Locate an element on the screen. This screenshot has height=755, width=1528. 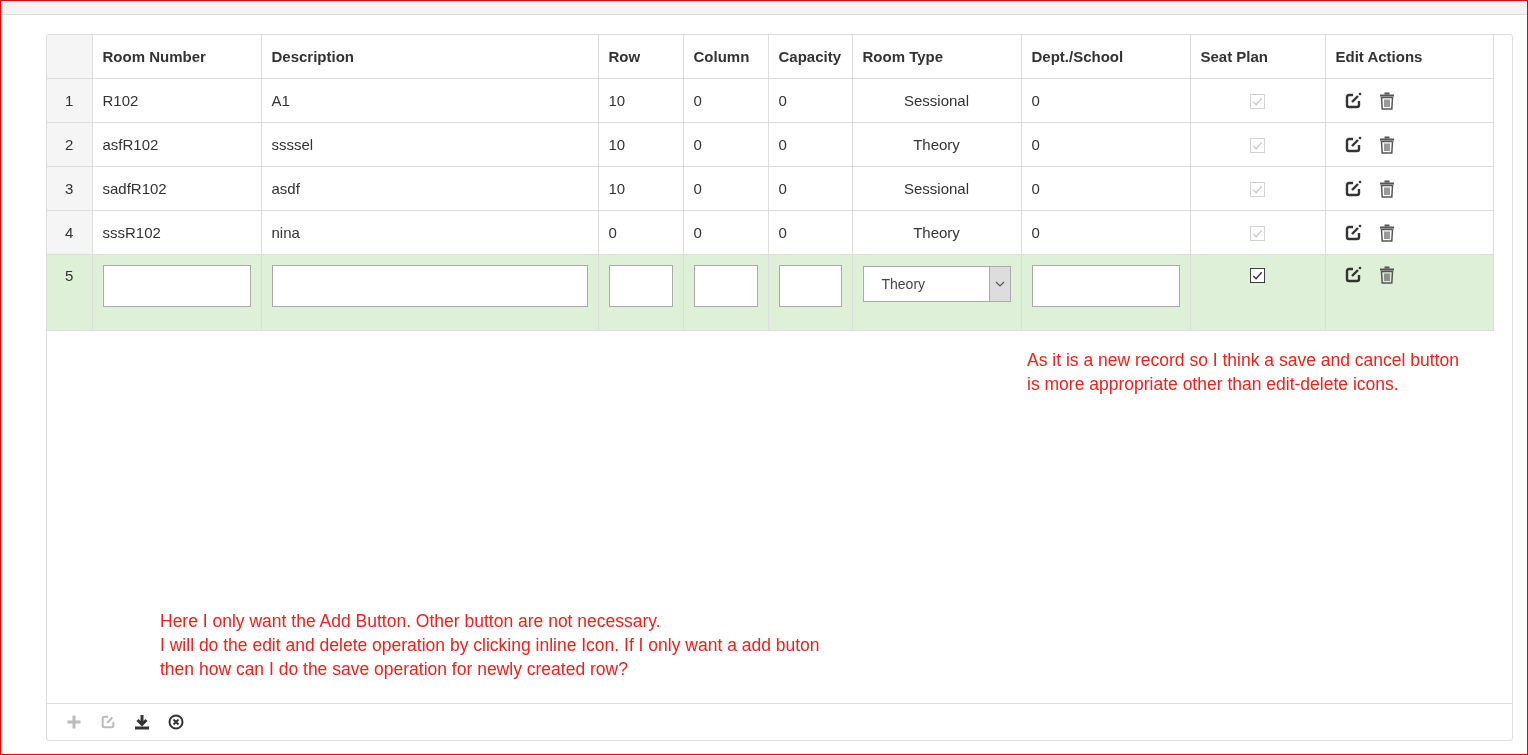
checkbox is located at coordinates (1257, 275).